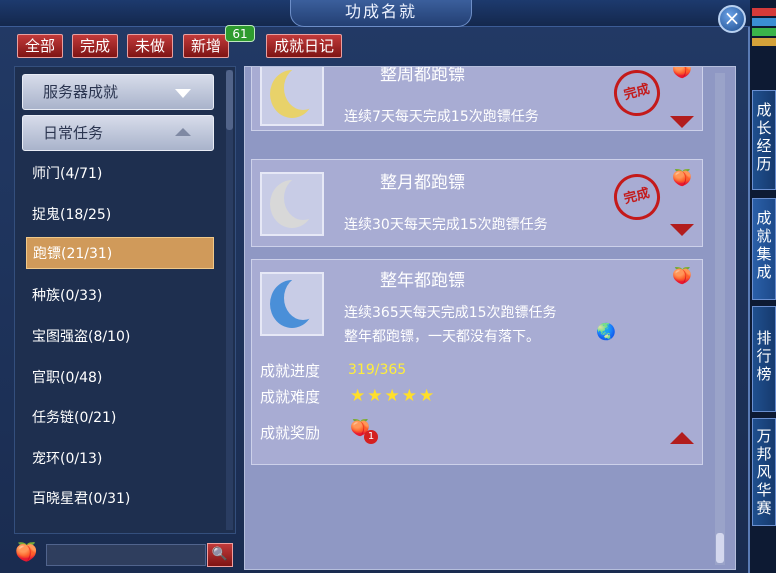  Describe the element at coordinates (290, 397) in the screenshot. I see `difficulty-label: 成就难度` at that location.